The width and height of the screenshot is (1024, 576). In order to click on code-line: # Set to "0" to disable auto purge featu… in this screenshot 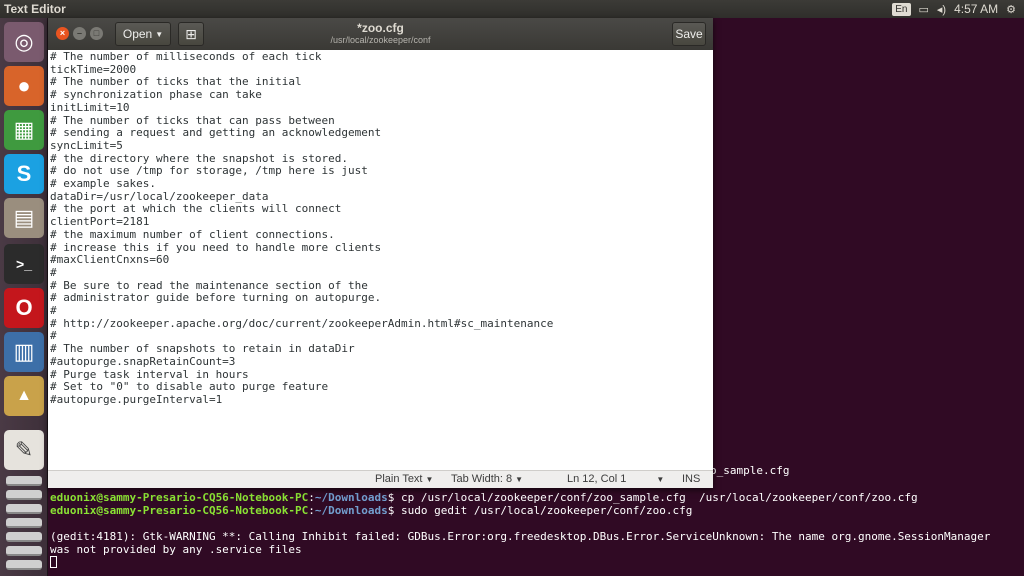, I will do `click(189, 387)`.